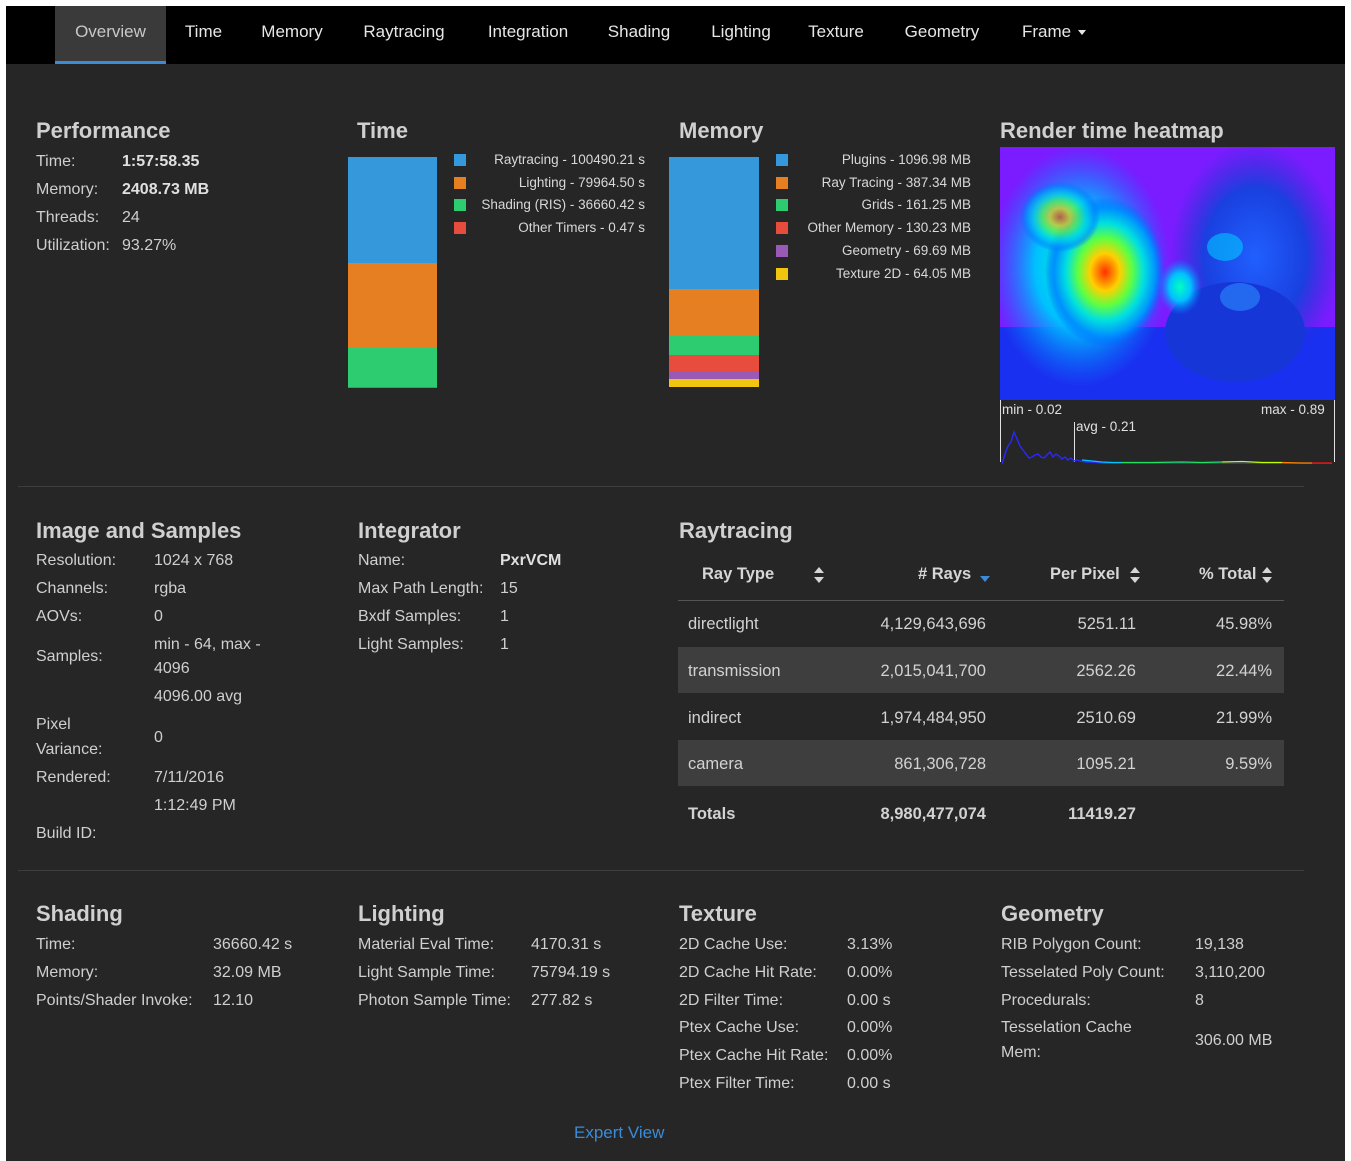 This screenshot has width=1351, height=1161. Describe the element at coordinates (404, 35) in the screenshot. I see `tab-raytracing: Raytracing` at that location.